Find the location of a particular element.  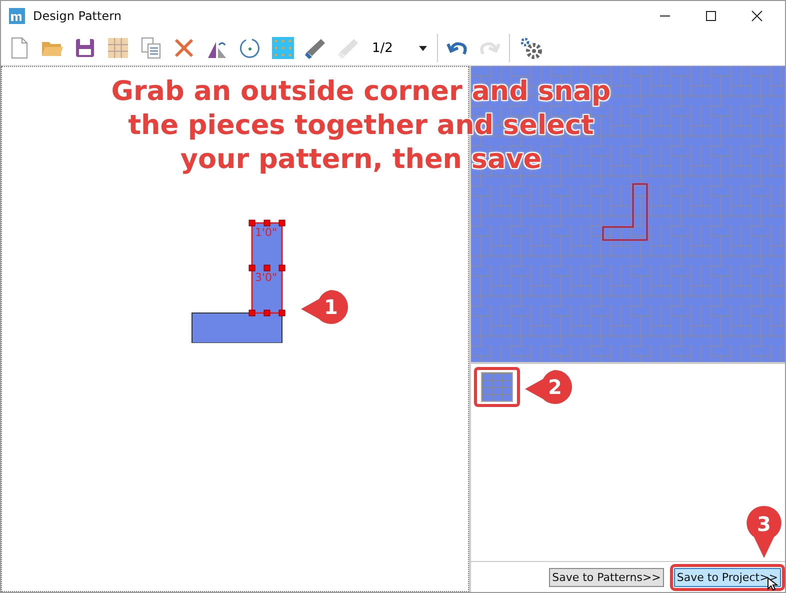

callout-badge: 3 is located at coordinates (764, 532).